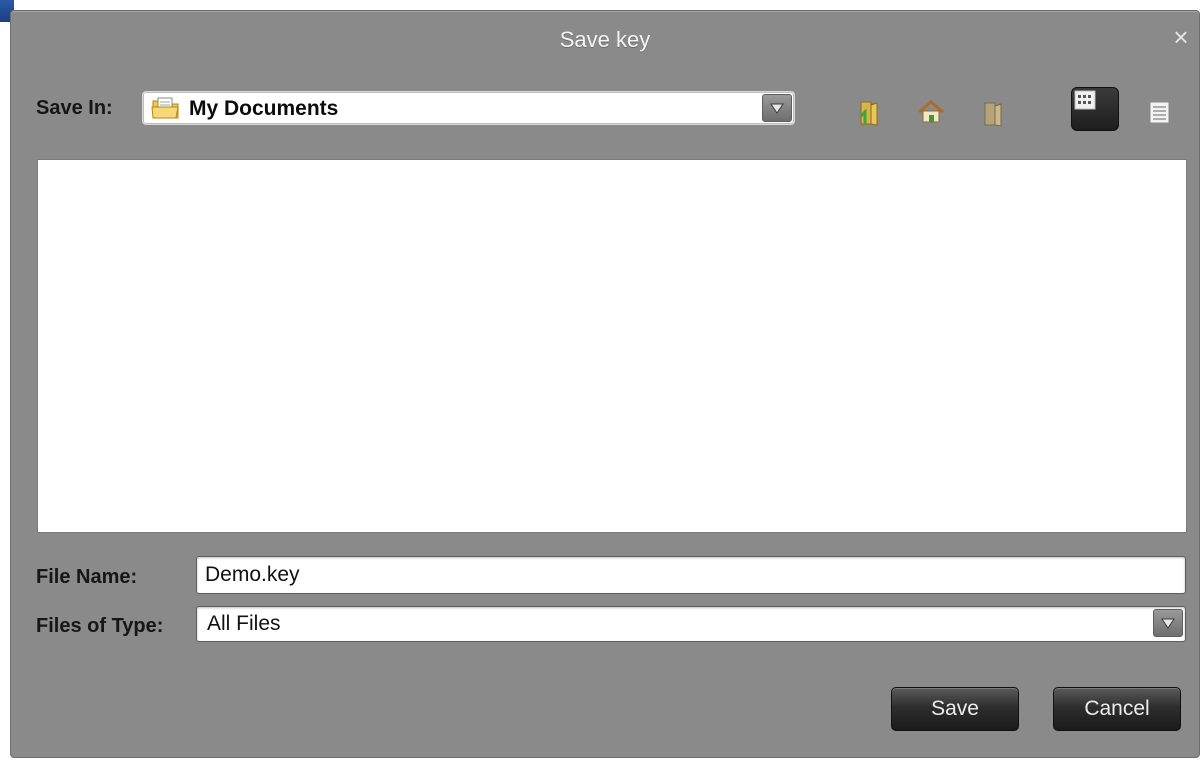  What do you see at coordinates (1181, 37) in the screenshot?
I see `close-icon: ×` at bounding box center [1181, 37].